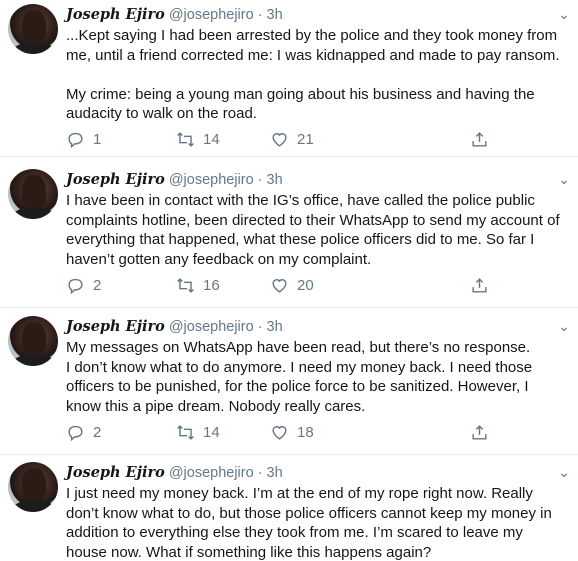 The height and width of the screenshot is (561, 578). Describe the element at coordinates (305, 139) in the screenshot. I see `like-count: 21` at that location.